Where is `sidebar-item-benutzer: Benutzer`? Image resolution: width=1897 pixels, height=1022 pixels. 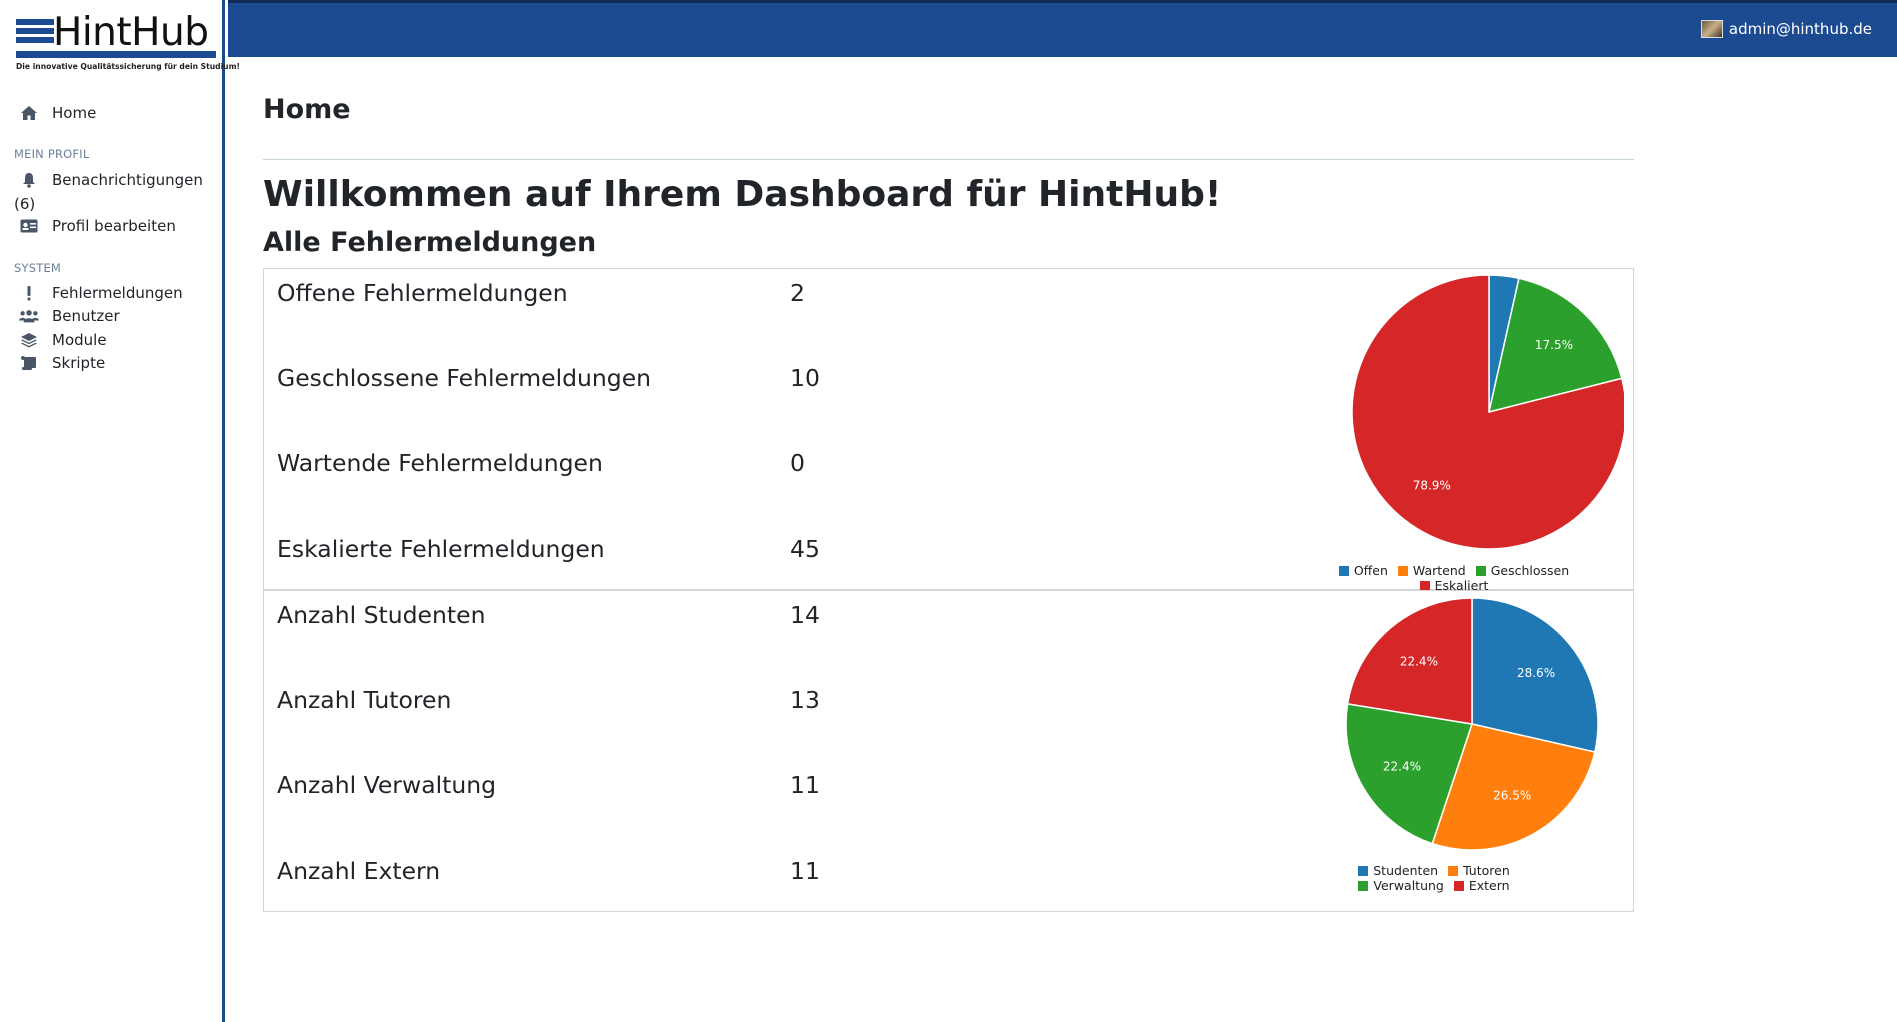 sidebar-item-benutzer: Benutzer is located at coordinates (69, 316).